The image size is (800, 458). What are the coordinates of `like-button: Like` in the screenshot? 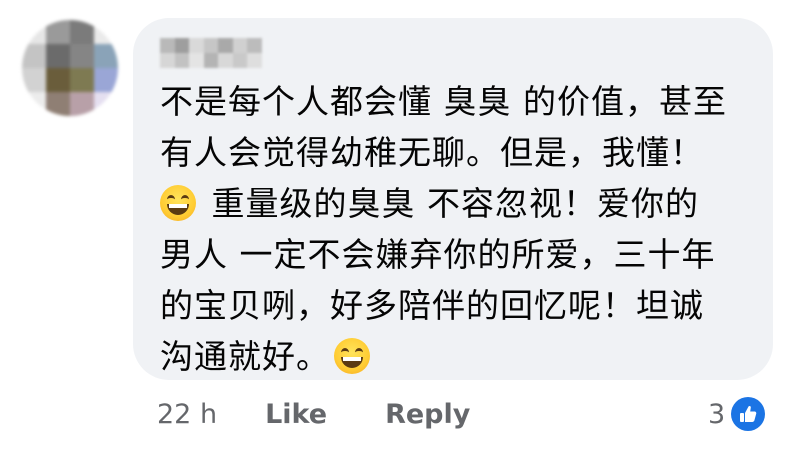 It's located at (296, 414).